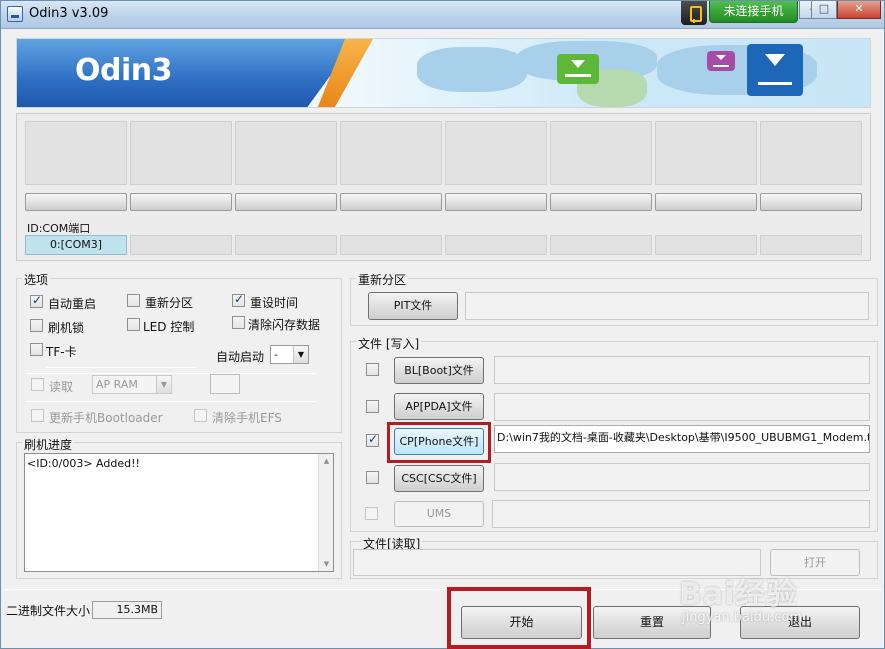 This screenshot has height=649, width=885. What do you see at coordinates (69, 13) in the screenshot?
I see `window-title: Odin3 v3.09` at bounding box center [69, 13].